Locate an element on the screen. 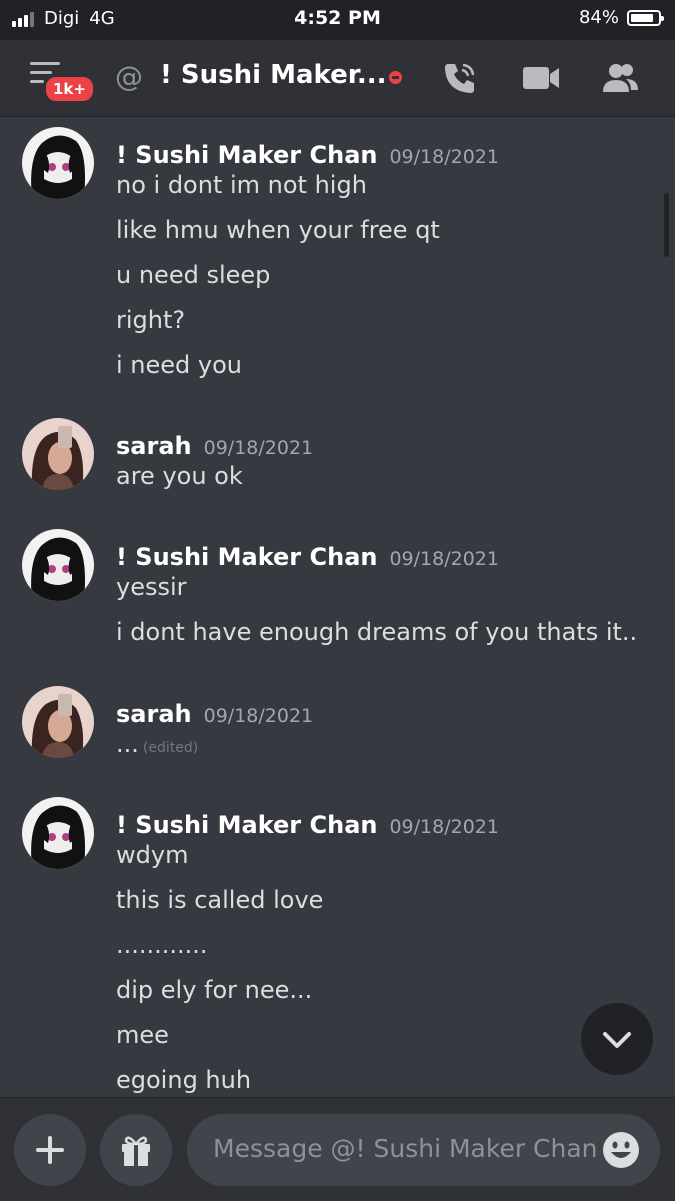 This screenshot has height=1201, width=675. message-text: wdym is located at coordinates (152, 855).